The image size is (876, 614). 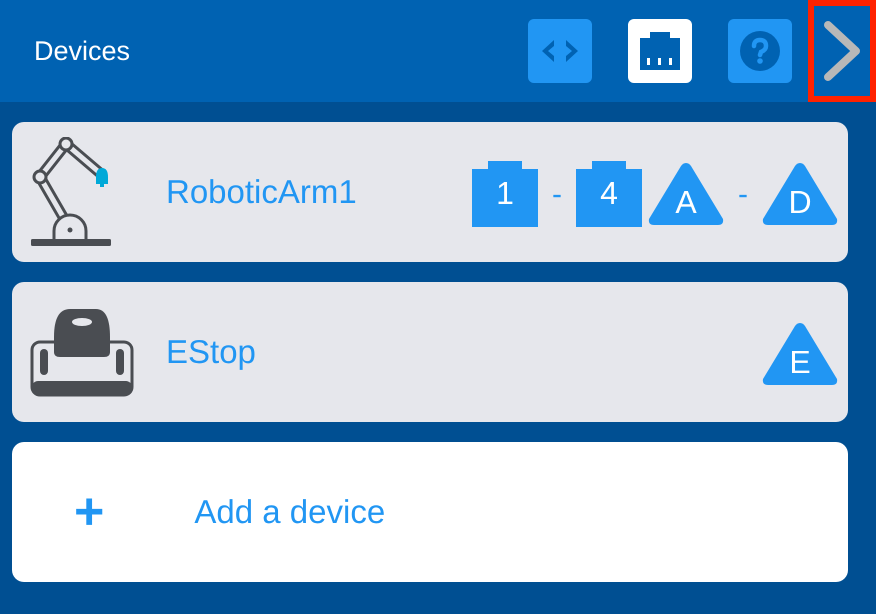 What do you see at coordinates (505, 194) in the screenshot?
I see `smart-port-badge: 1` at bounding box center [505, 194].